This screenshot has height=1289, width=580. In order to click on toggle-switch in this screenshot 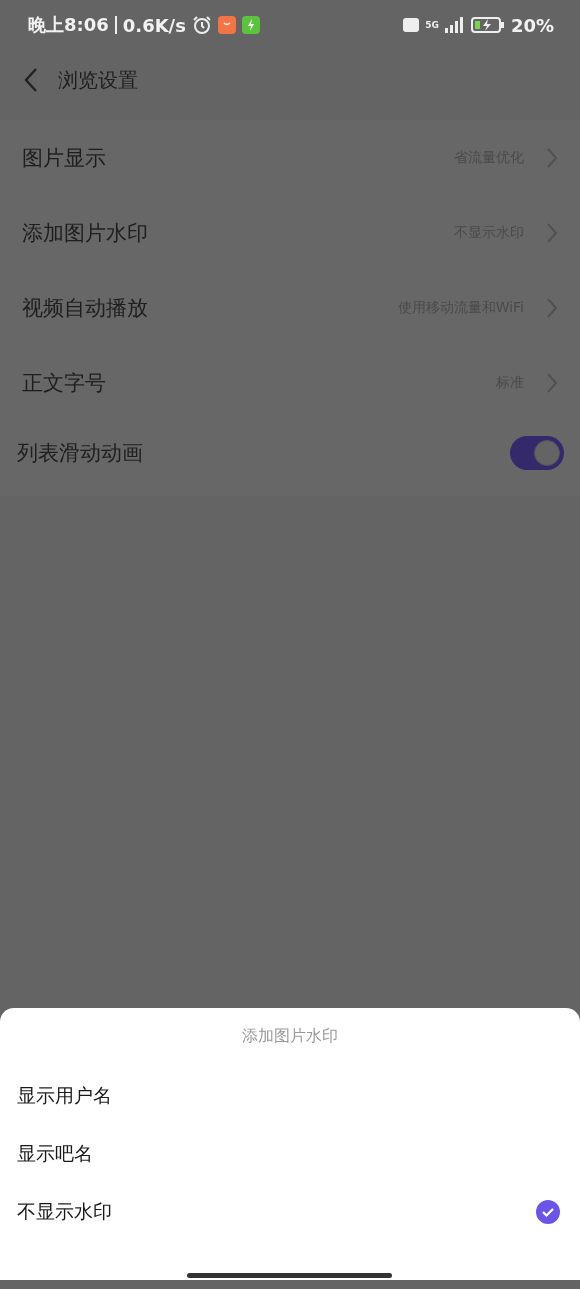, I will do `click(537, 453)`.